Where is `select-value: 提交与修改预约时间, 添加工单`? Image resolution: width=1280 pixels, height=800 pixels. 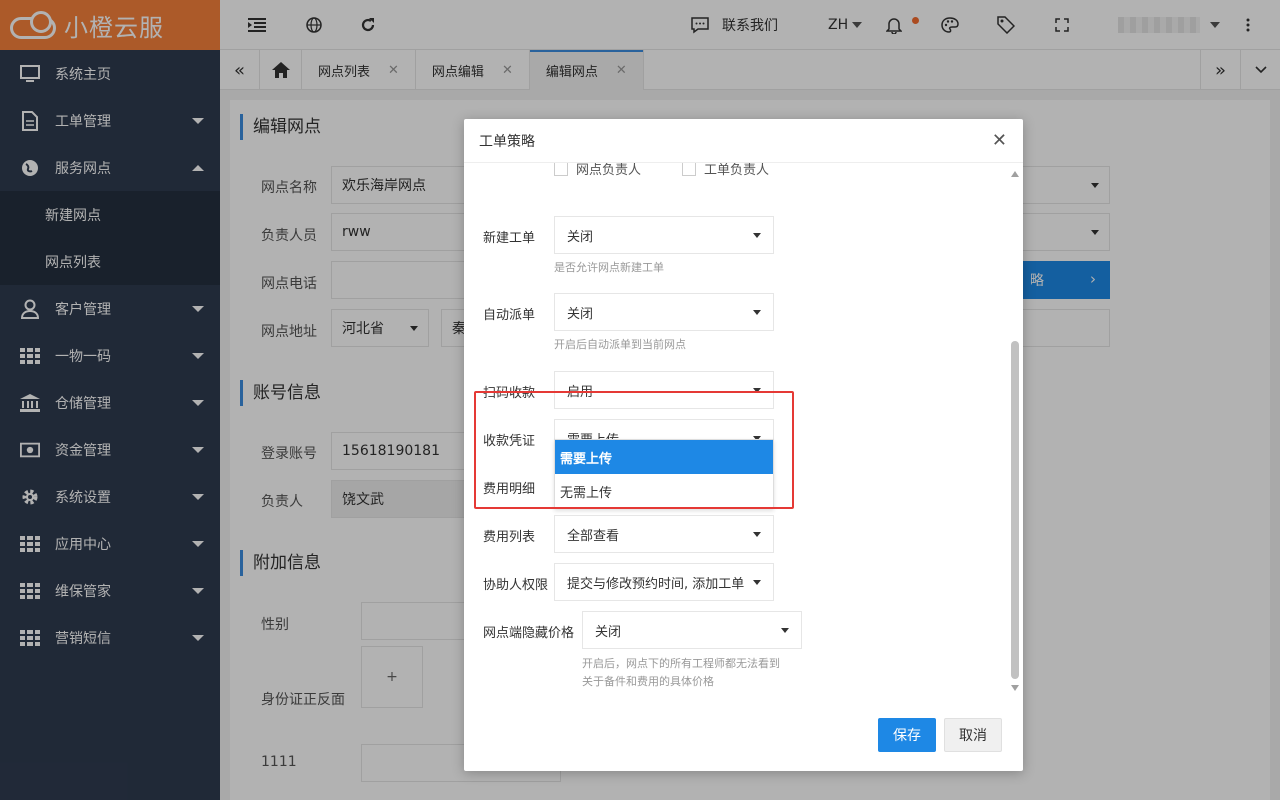 select-value: 提交与修改预约时间, 添加工单 is located at coordinates (656, 584).